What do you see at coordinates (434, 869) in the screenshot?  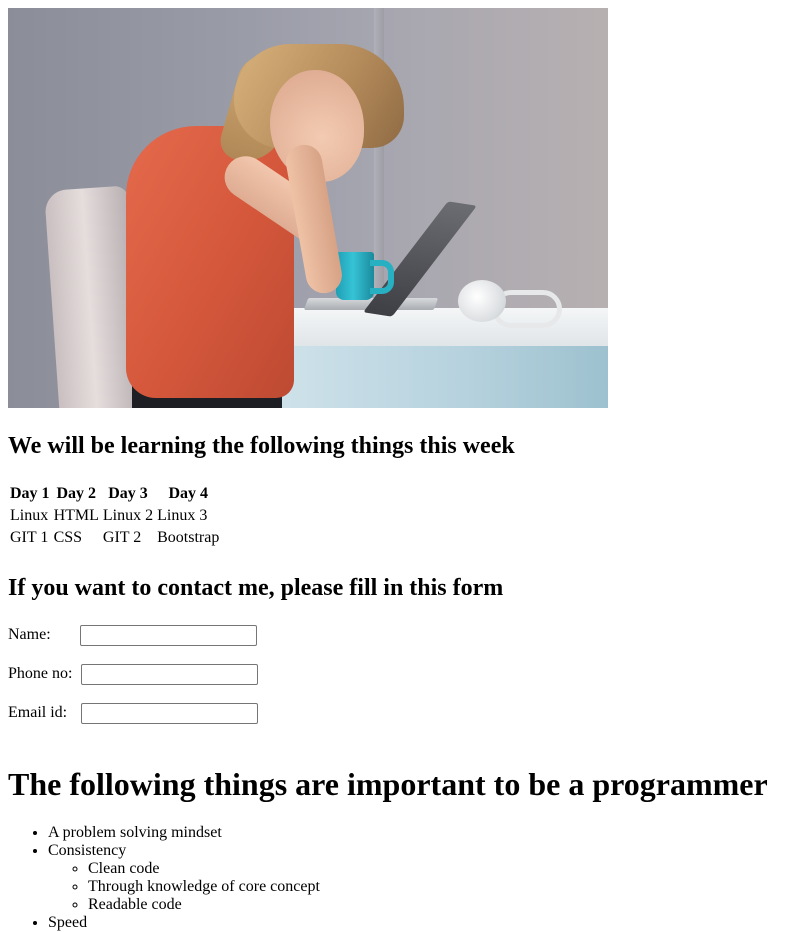 I see `sub-list-item: Clean code` at bounding box center [434, 869].